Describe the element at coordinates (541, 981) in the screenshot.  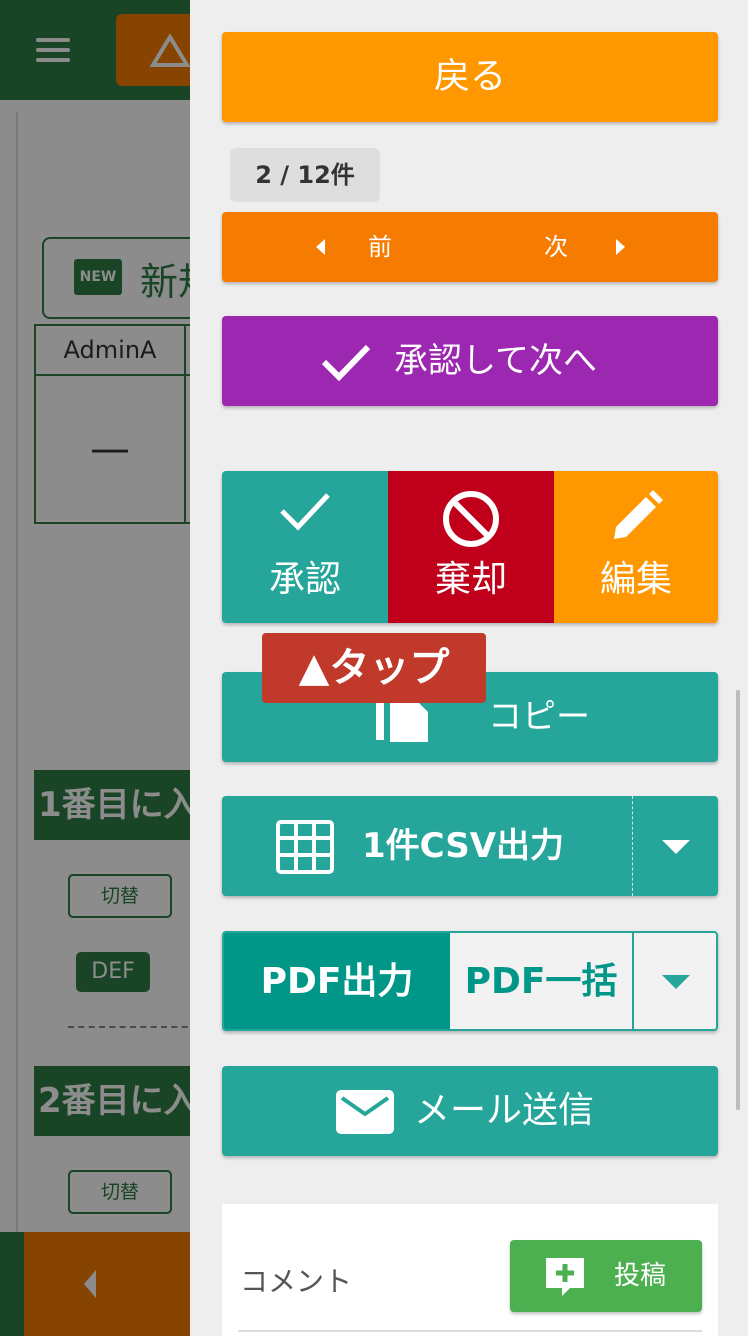
I see `pdf-bulk-button: PDF一括` at that location.